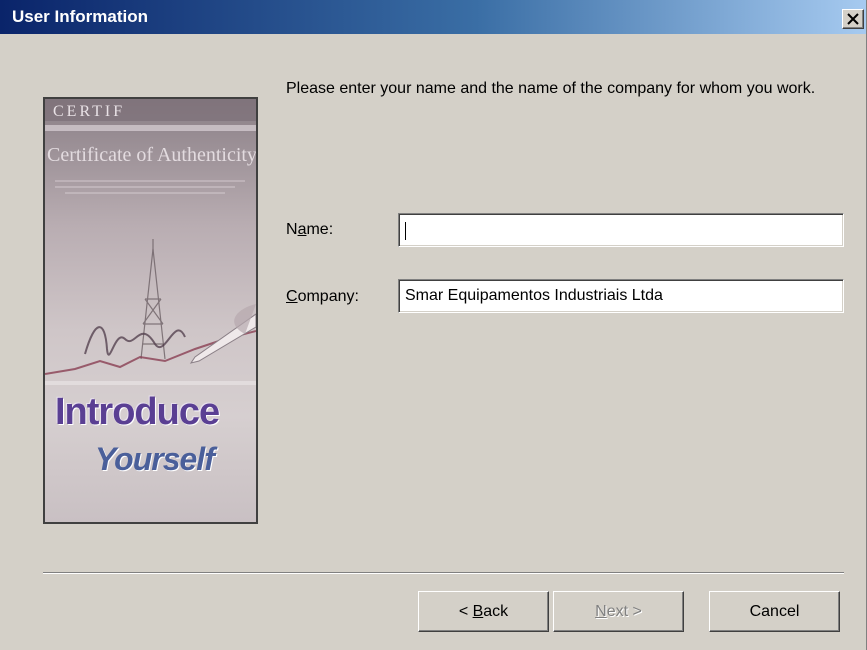 Image resolution: width=867 pixels, height=650 pixels. Describe the element at coordinates (774, 611) in the screenshot. I see `cancel-button: Cancel` at that location.